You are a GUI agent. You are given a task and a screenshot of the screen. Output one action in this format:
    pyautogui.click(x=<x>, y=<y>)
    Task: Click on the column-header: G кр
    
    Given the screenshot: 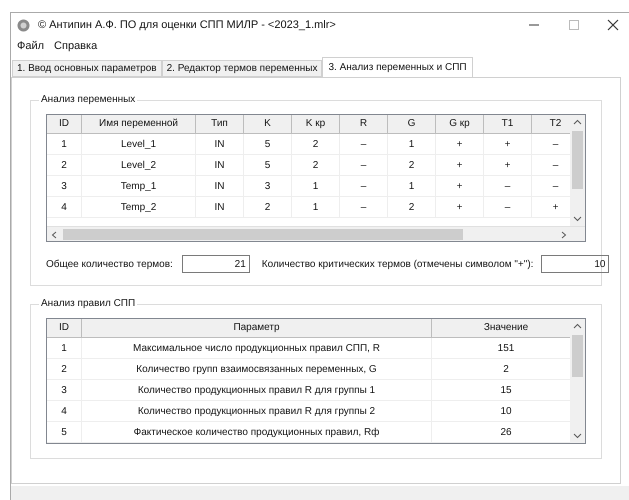 What is the action you would take?
    pyautogui.click(x=460, y=124)
    